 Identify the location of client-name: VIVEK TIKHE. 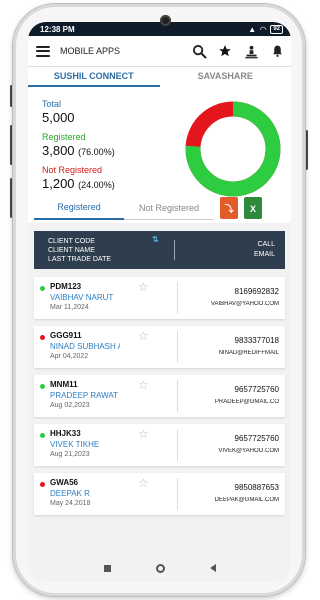
(85, 444).